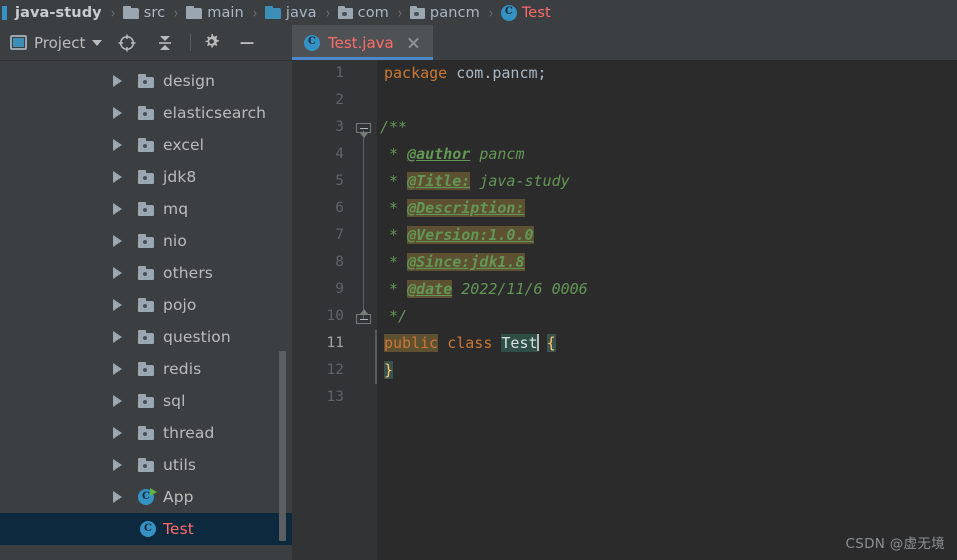 The width and height of the screenshot is (957, 560). I want to click on tree-row-design: design, so click(146, 81).